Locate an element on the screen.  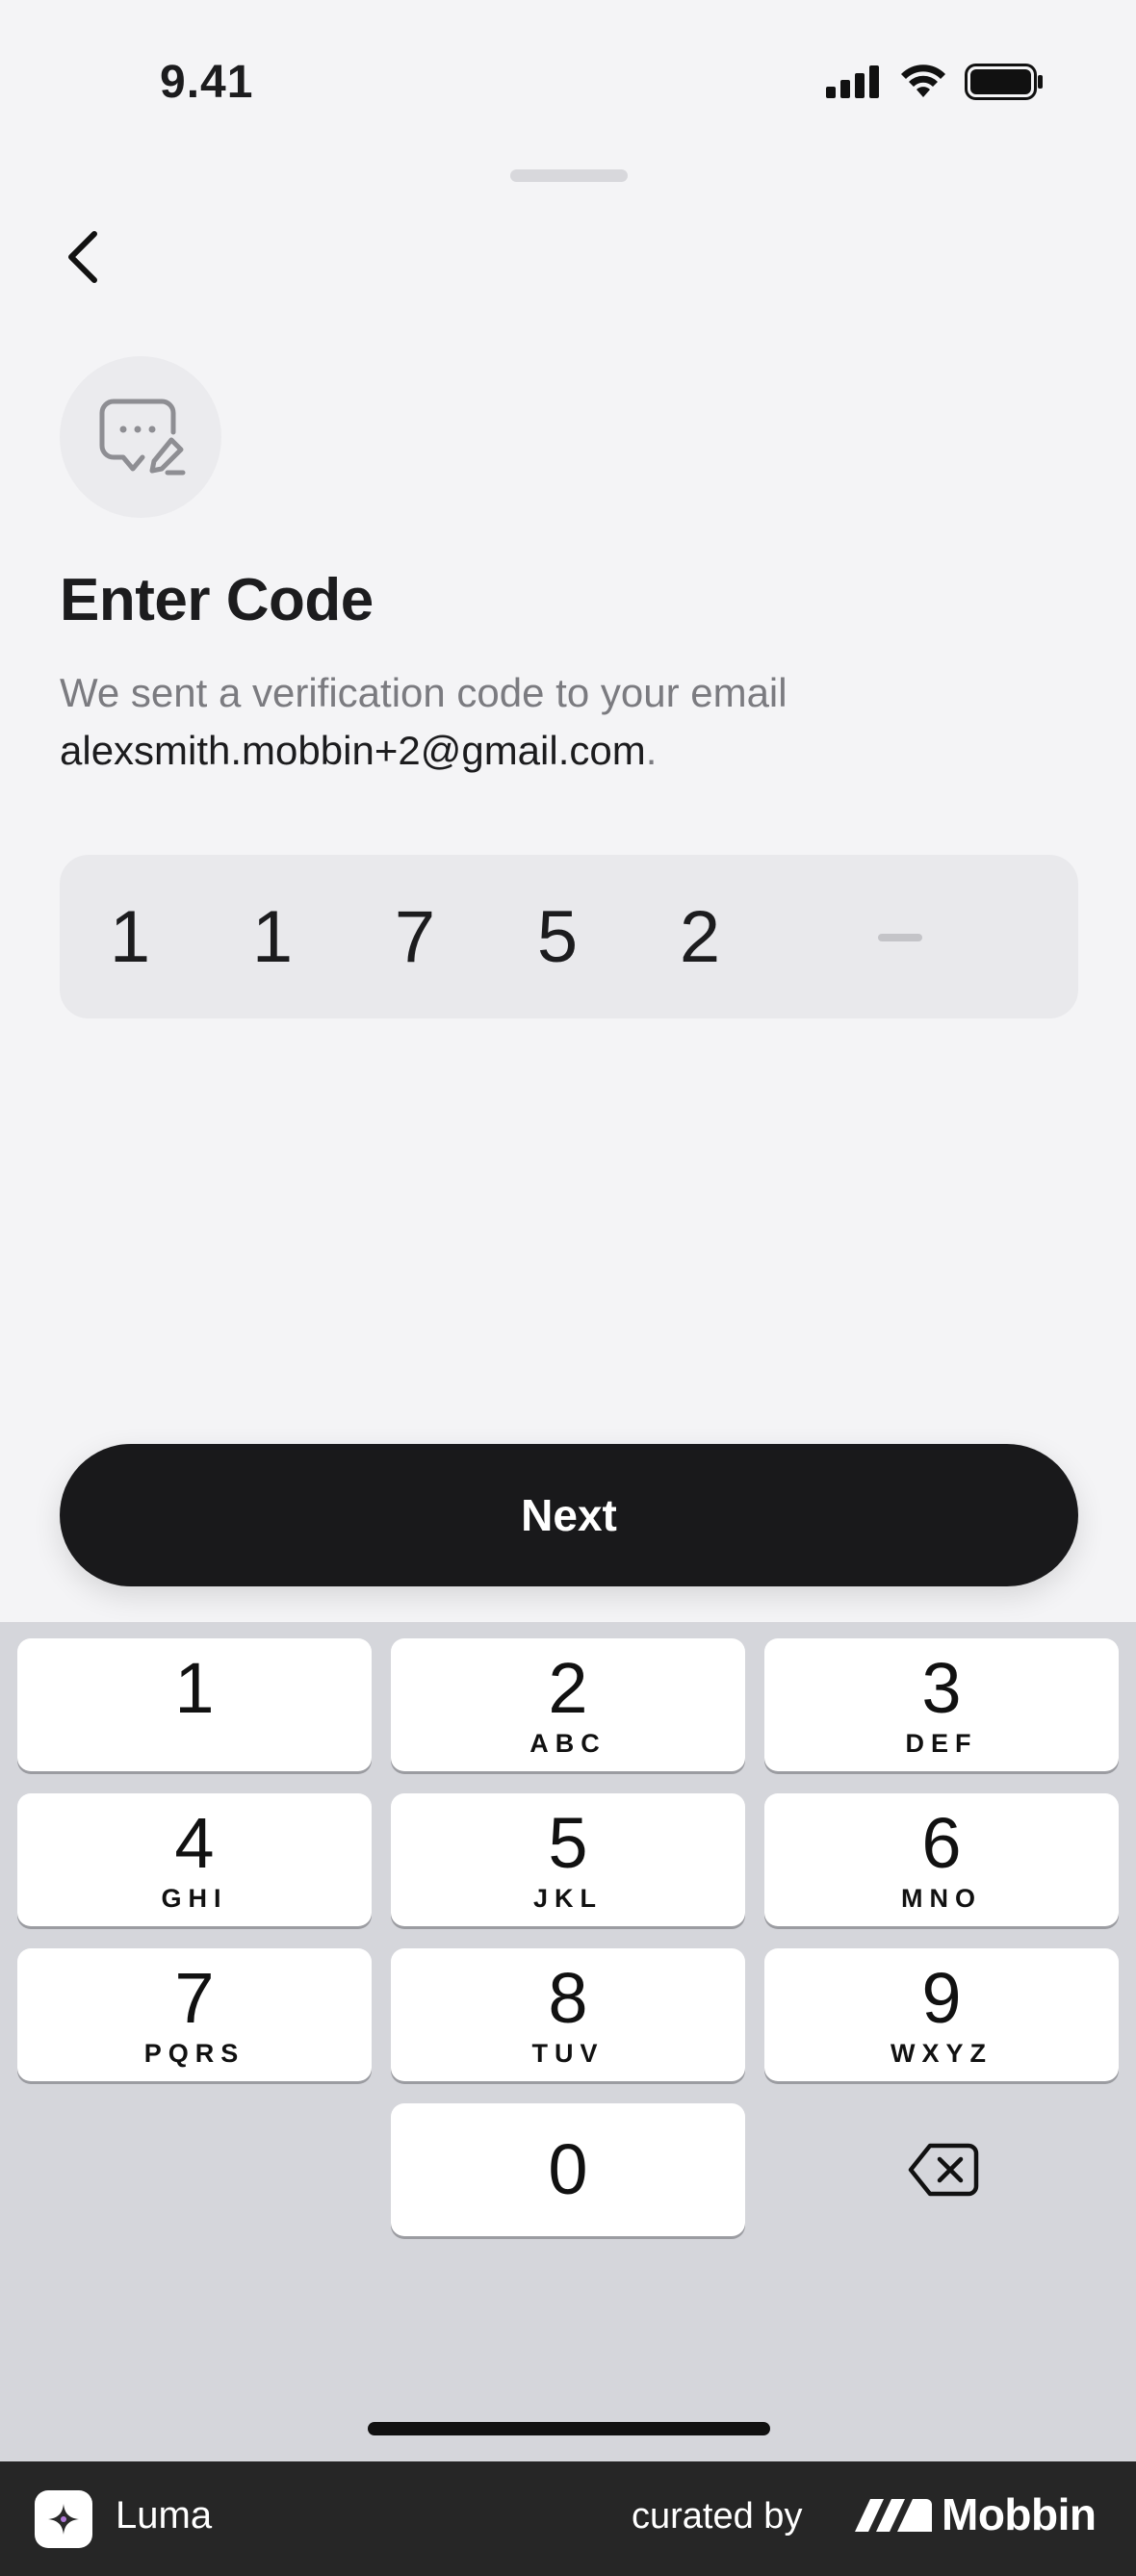
delete-key is located at coordinates (944, 2169).